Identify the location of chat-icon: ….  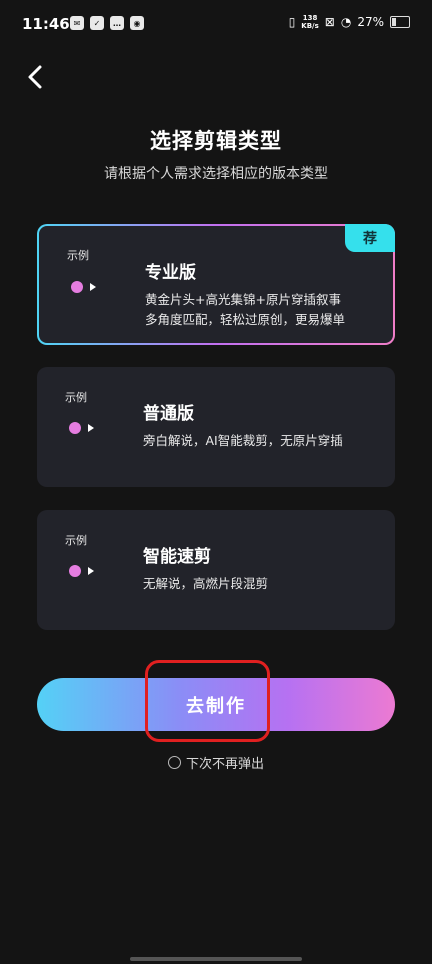
(117, 23).